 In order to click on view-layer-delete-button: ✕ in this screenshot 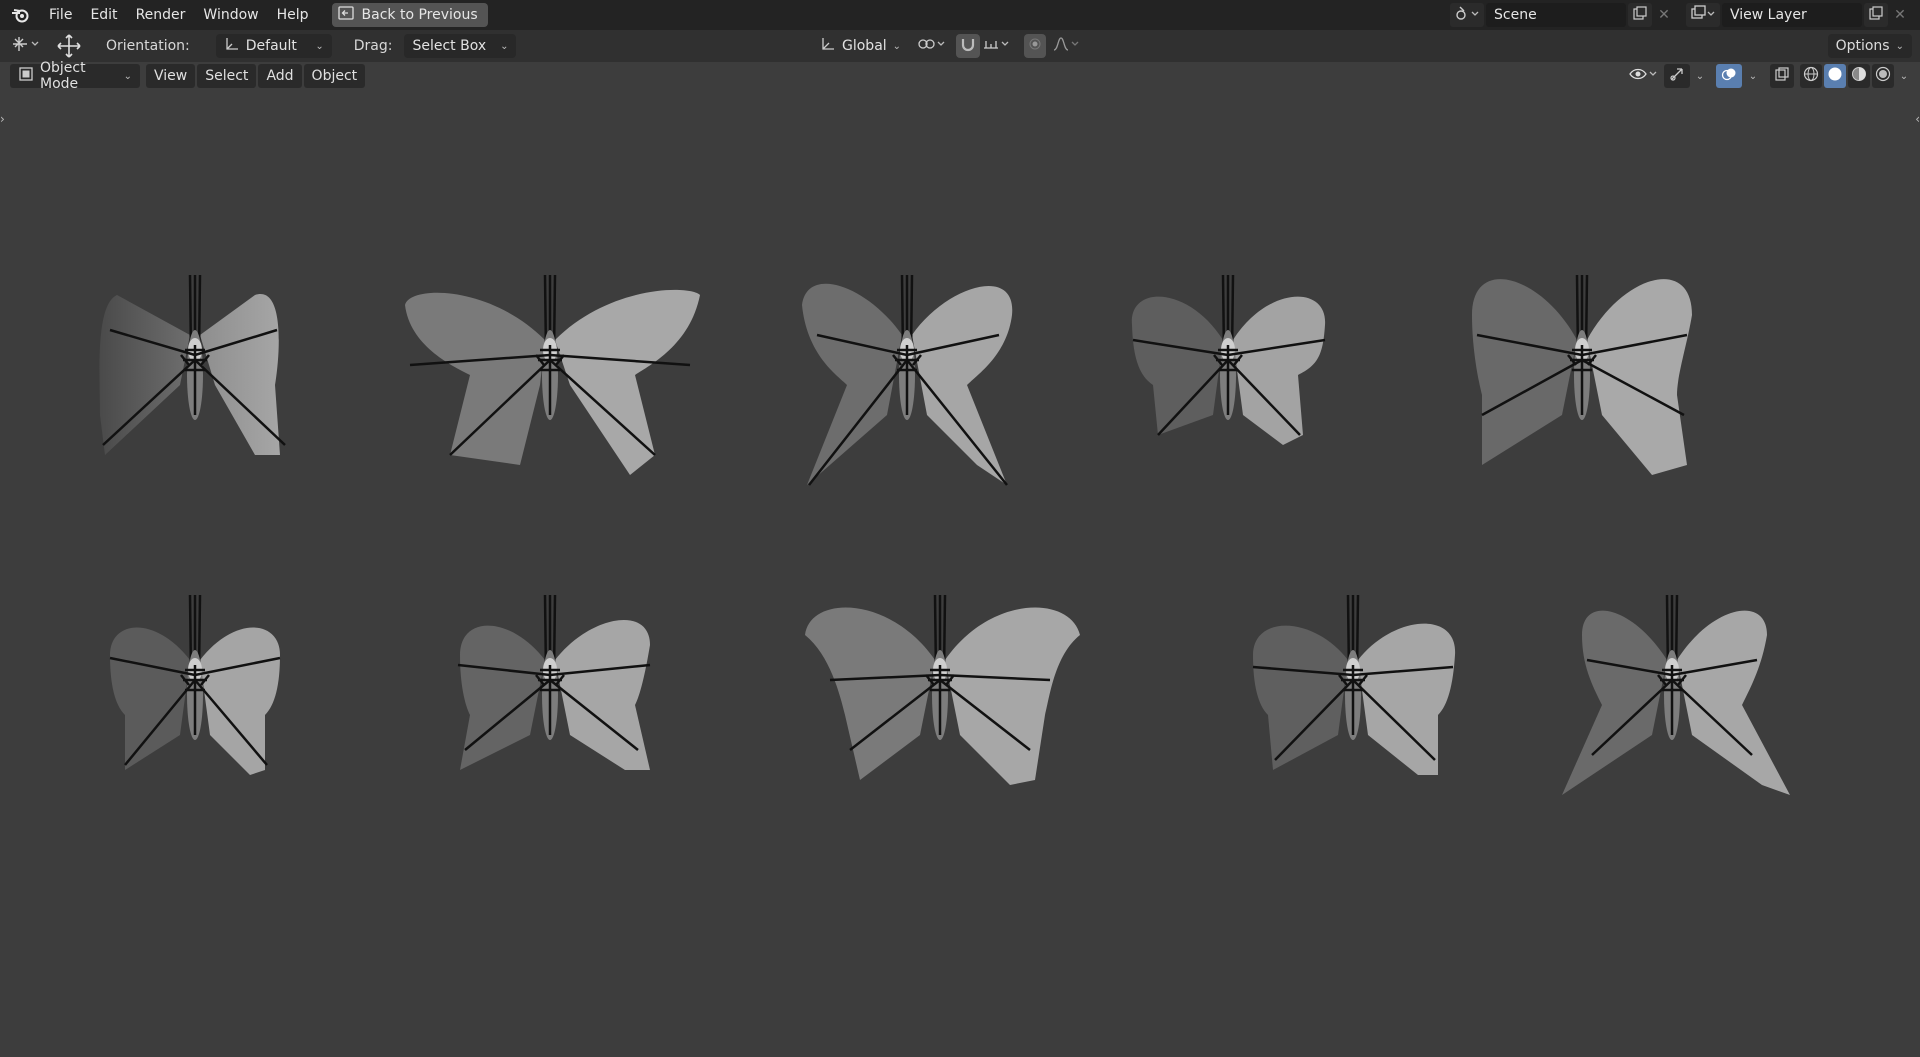, I will do `click(1900, 15)`.